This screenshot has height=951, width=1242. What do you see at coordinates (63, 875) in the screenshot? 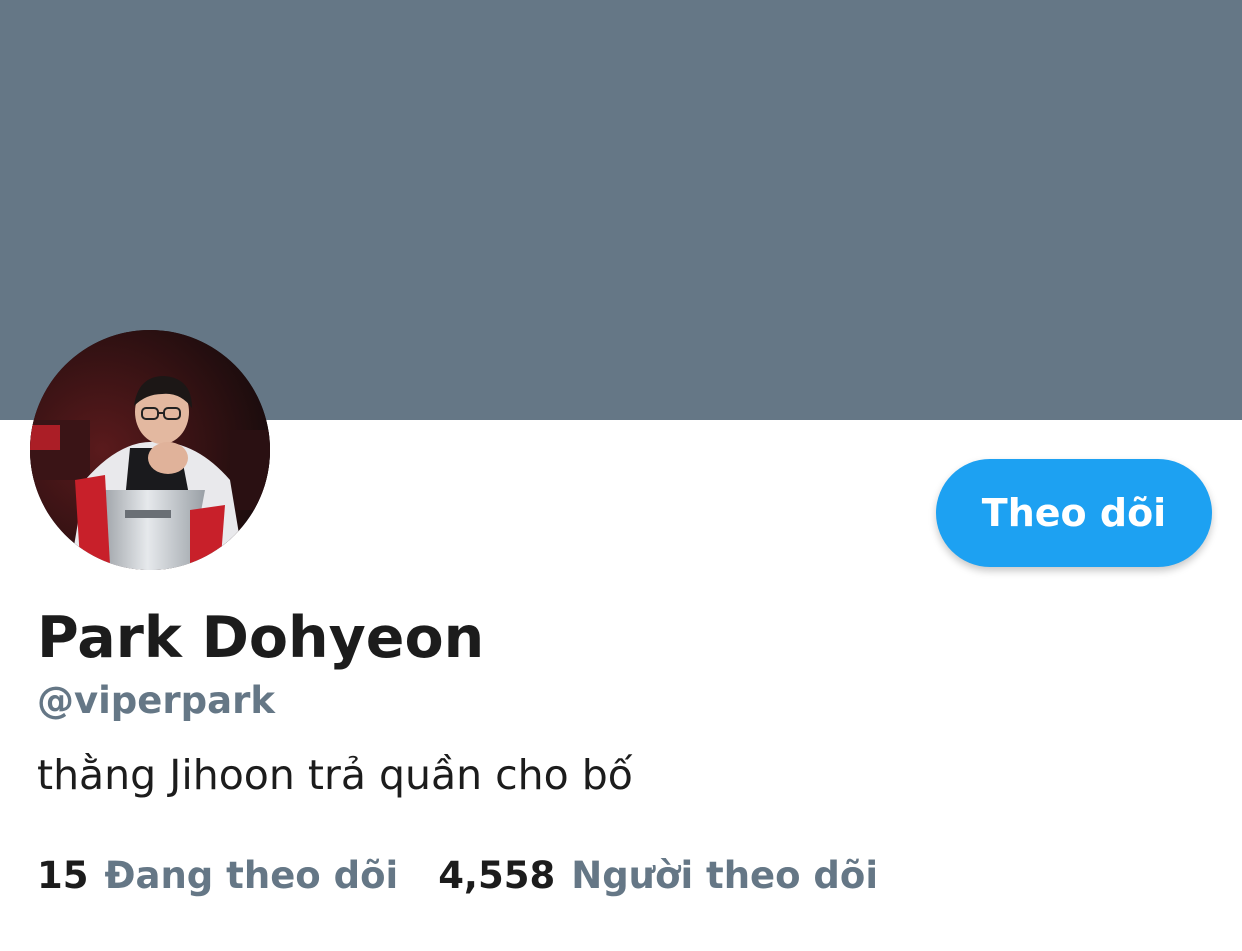
I see `following-count: 15` at bounding box center [63, 875].